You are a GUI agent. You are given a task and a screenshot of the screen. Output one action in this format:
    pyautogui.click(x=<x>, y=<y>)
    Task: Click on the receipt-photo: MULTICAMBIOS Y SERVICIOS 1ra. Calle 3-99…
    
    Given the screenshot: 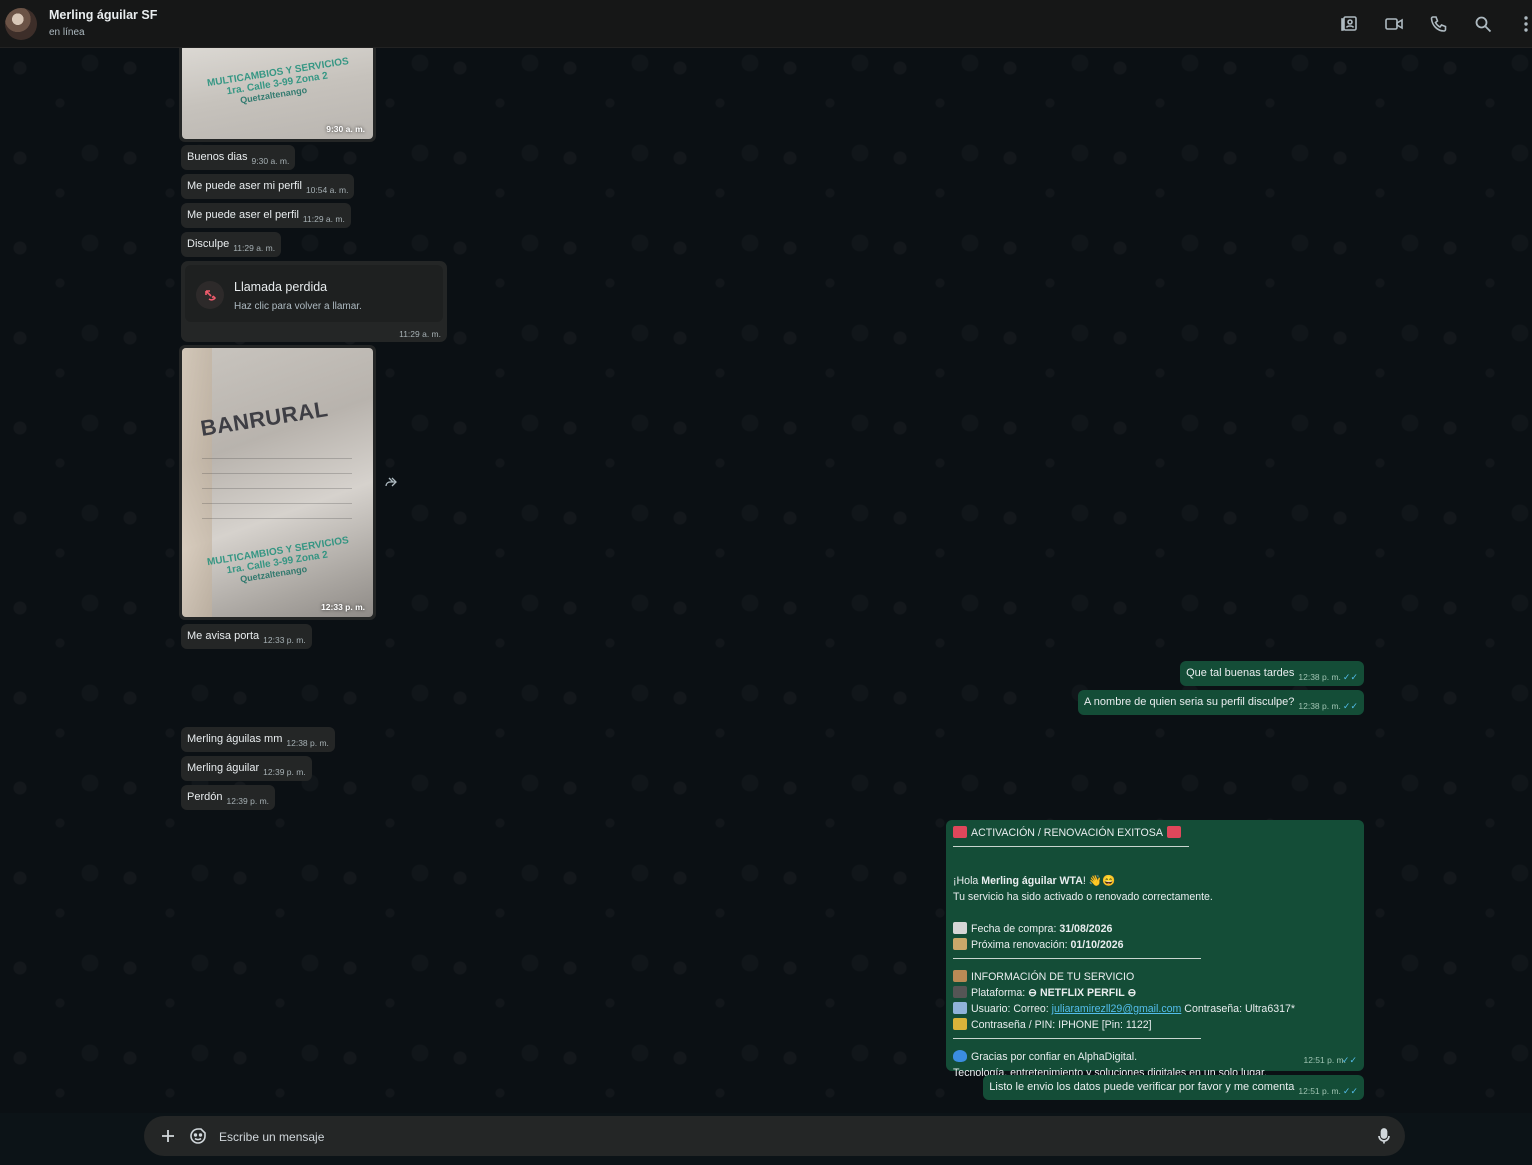 What is the action you would take?
    pyautogui.click(x=277, y=93)
    